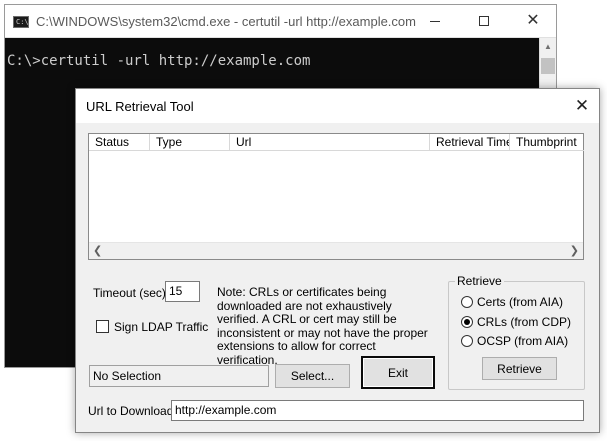 The height and width of the screenshot is (441, 607). I want to click on column-retrieval-time: Retrieval Time, so click(470, 142).